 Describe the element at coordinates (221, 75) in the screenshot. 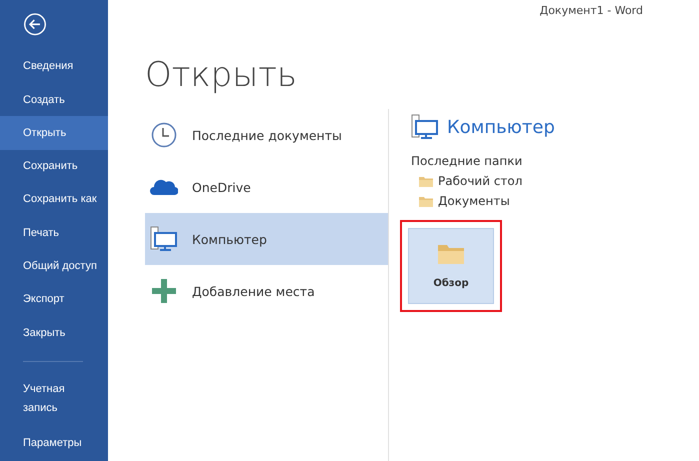

I see `page-title: Открыть` at that location.